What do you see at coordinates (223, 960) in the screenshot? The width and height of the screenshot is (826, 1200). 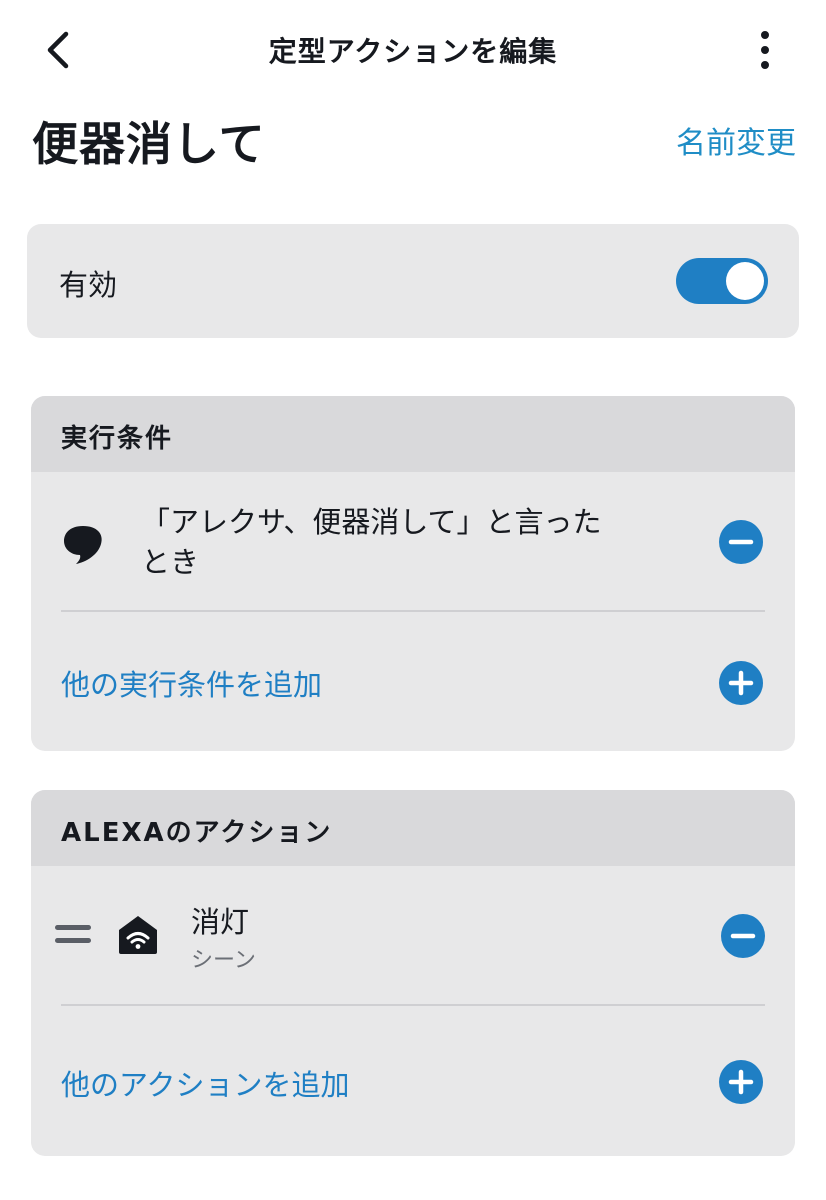 I see `action-subtitle: シーン` at bounding box center [223, 960].